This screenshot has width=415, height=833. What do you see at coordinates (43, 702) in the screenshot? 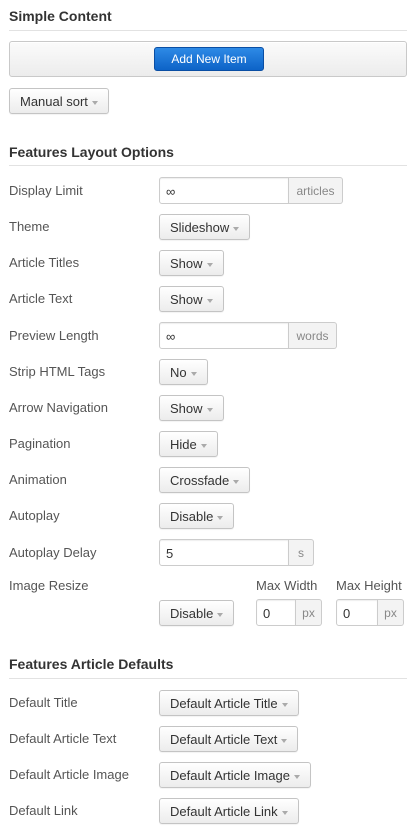
I see `default-title-label: Default Title` at bounding box center [43, 702].